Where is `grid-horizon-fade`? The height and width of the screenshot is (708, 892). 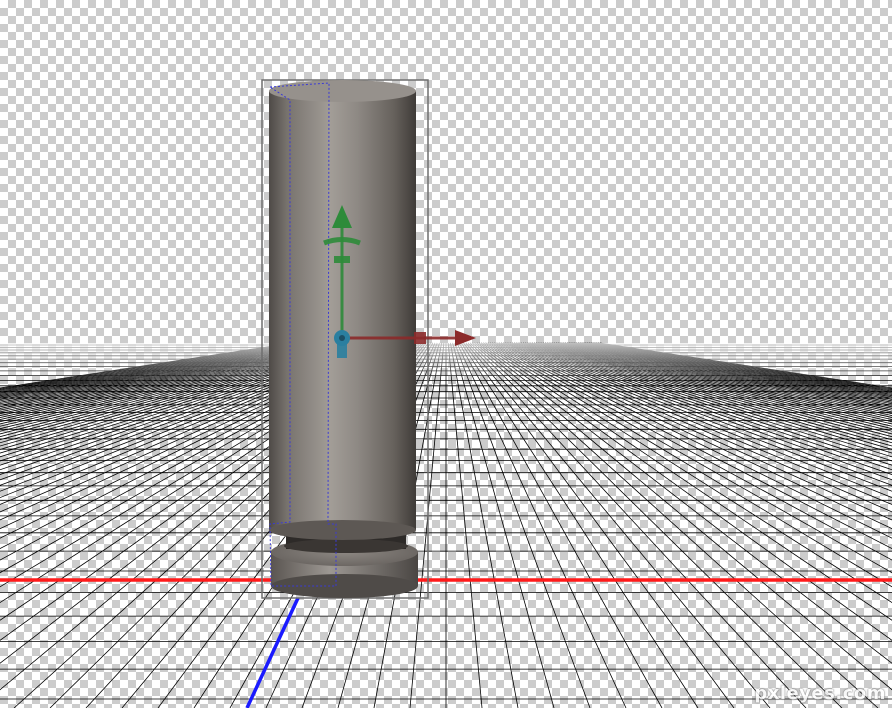 grid-horizon-fade is located at coordinates (446, 363).